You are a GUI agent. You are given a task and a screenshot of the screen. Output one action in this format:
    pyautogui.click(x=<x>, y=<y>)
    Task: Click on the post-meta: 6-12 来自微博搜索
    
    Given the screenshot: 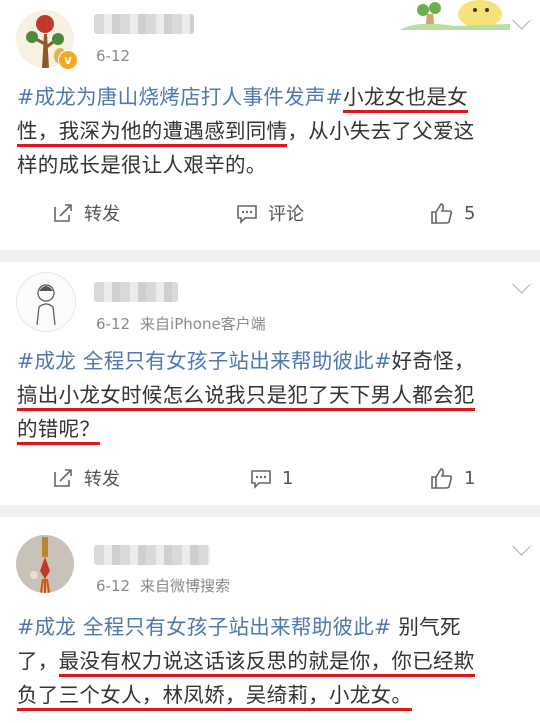 What is the action you would take?
    pyautogui.click(x=163, y=585)
    